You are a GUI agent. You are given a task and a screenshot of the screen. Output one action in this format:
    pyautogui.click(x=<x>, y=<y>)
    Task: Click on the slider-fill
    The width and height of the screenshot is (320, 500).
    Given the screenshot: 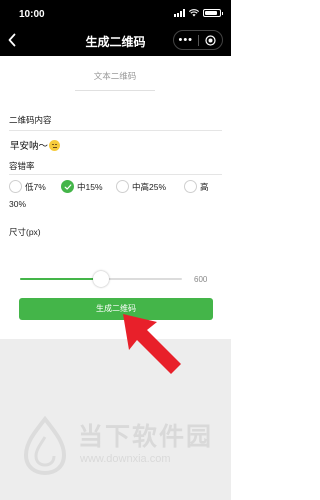 What is the action you would take?
    pyautogui.click(x=60, y=279)
    